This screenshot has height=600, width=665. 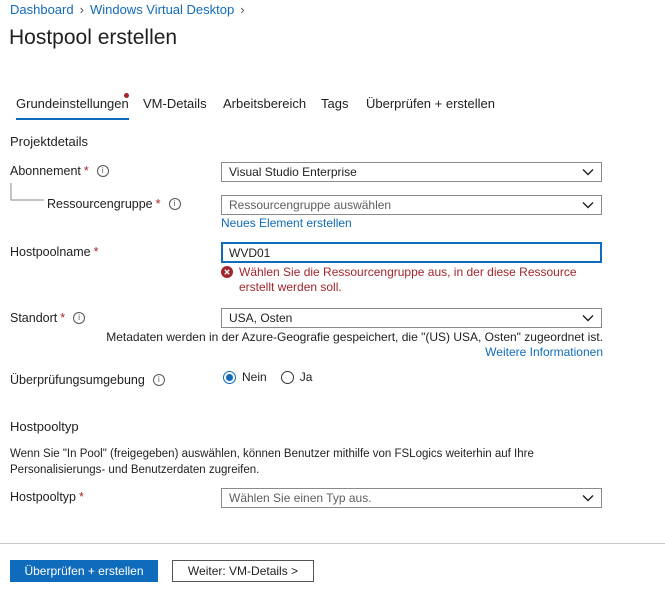 What do you see at coordinates (332, 543) in the screenshot?
I see `footer-divider` at bounding box center [332, 543].